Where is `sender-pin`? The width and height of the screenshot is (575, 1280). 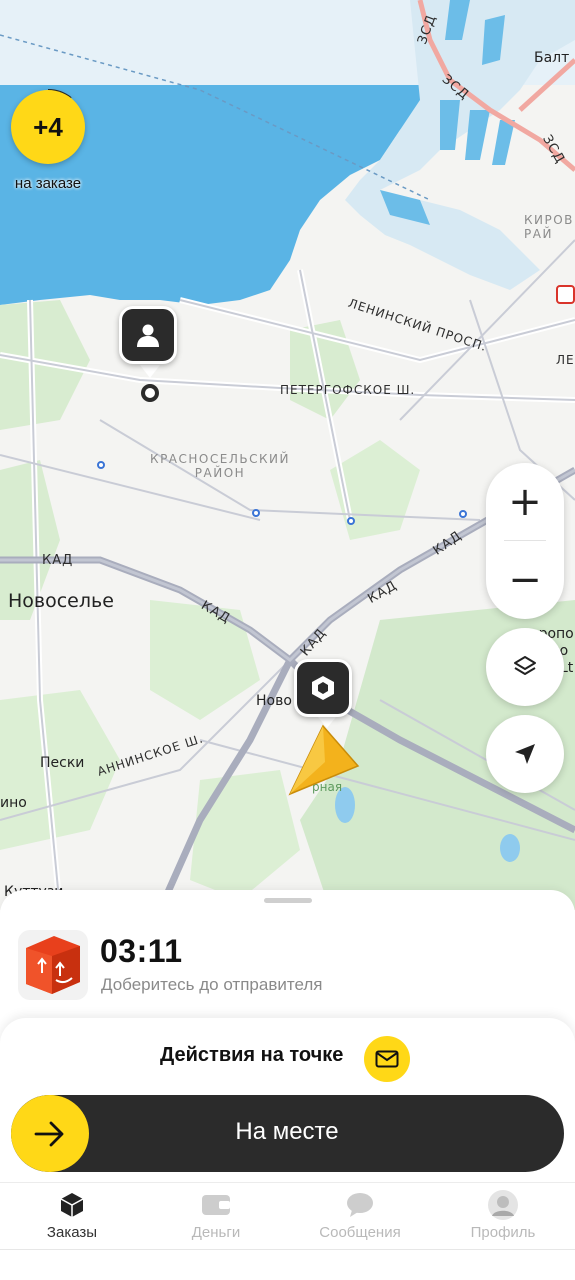 sender-pin is located at coordinates (148, 335).